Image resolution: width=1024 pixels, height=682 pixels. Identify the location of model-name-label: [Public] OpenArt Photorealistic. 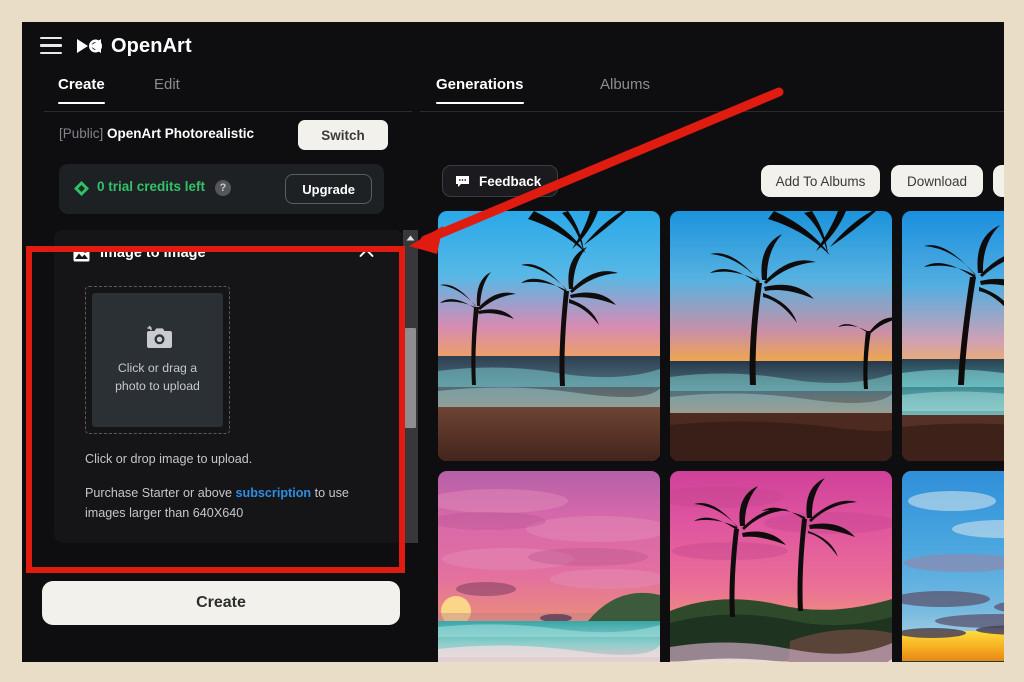
(156, 133).